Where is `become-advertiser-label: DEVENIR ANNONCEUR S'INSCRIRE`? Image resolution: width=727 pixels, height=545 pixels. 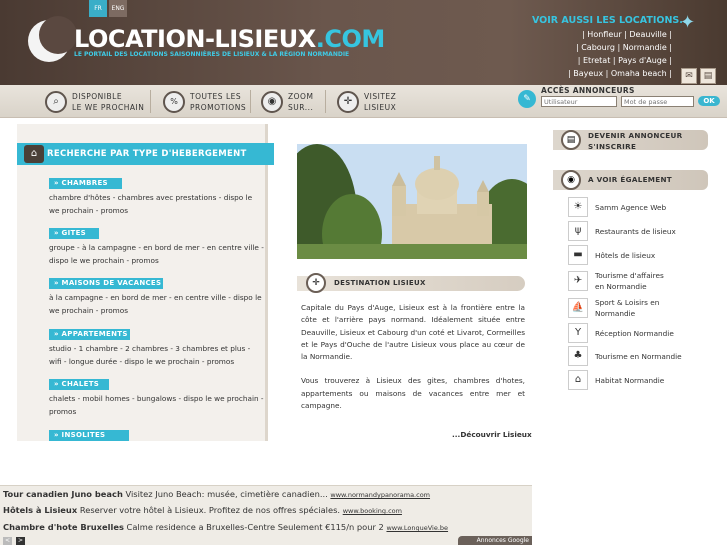
become-advertiser-label: DEVENIR ANNONCEUR S'INSCRIRE is located at coordinates (635, 141).